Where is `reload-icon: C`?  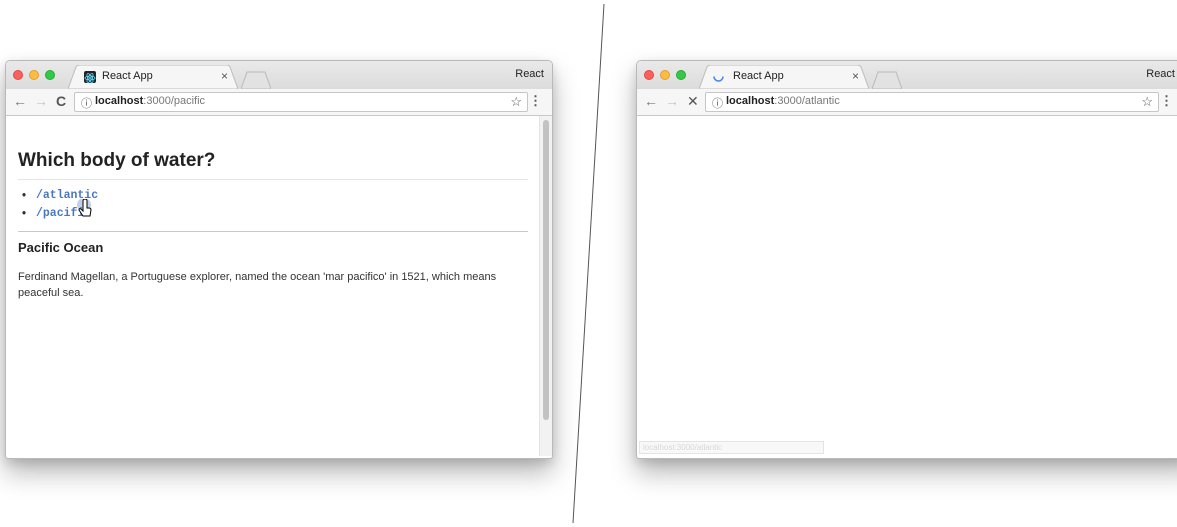
reload-icon: C is located at coordinates (61, 101).